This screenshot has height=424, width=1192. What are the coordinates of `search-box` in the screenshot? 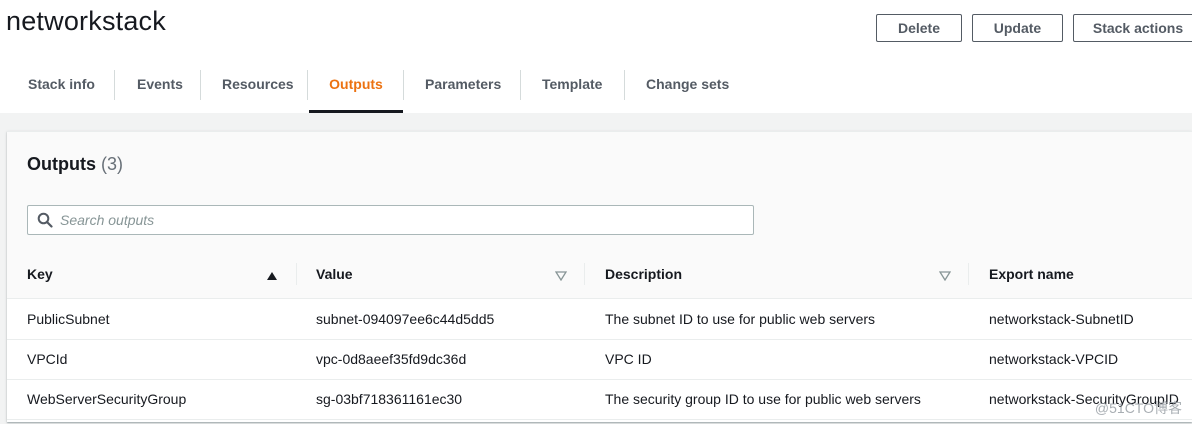 It's located at (390, 220).